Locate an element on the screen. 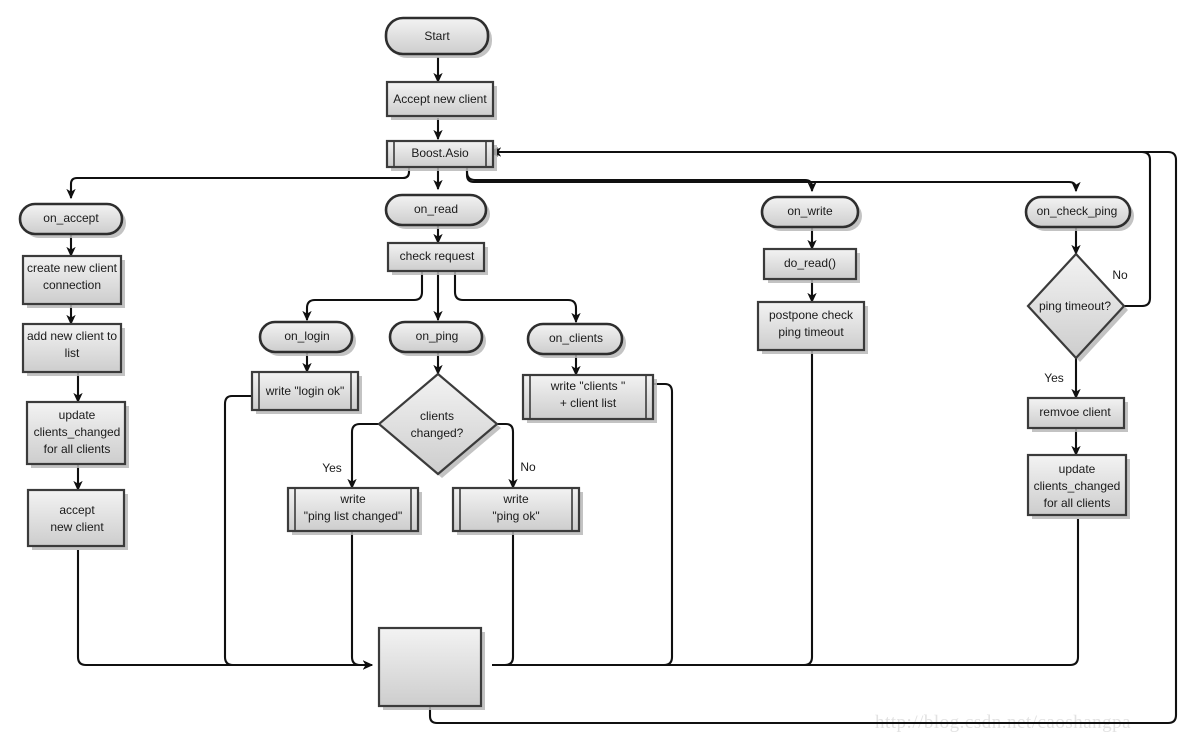  node-postpone-check-ping-timeout: postpone check ping timeout is located at coordinates (812, 327).